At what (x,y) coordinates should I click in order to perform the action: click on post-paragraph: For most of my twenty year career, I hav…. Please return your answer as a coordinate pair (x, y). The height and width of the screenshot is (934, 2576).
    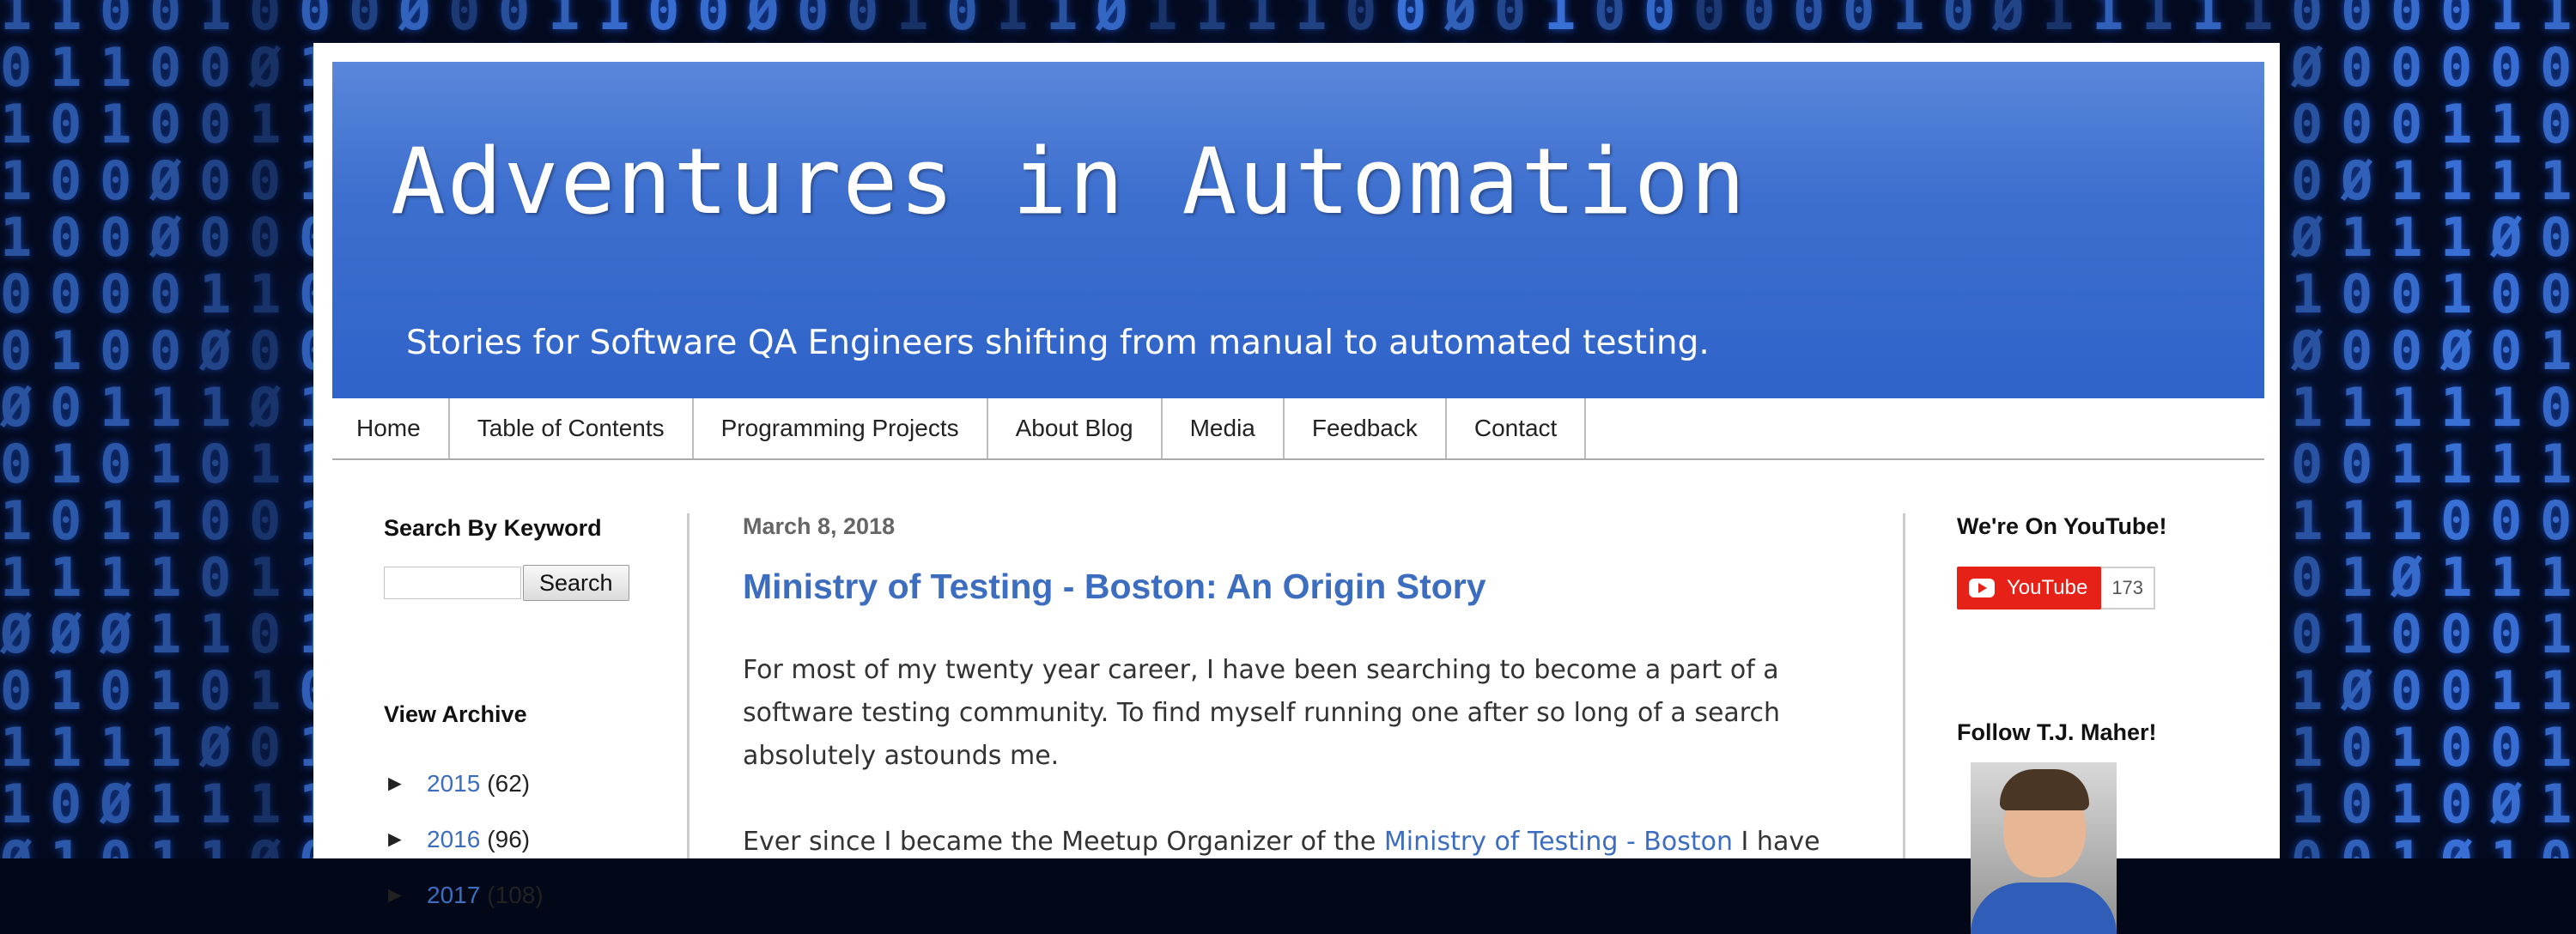
    Looking at the image, I should click on (1261, 713).